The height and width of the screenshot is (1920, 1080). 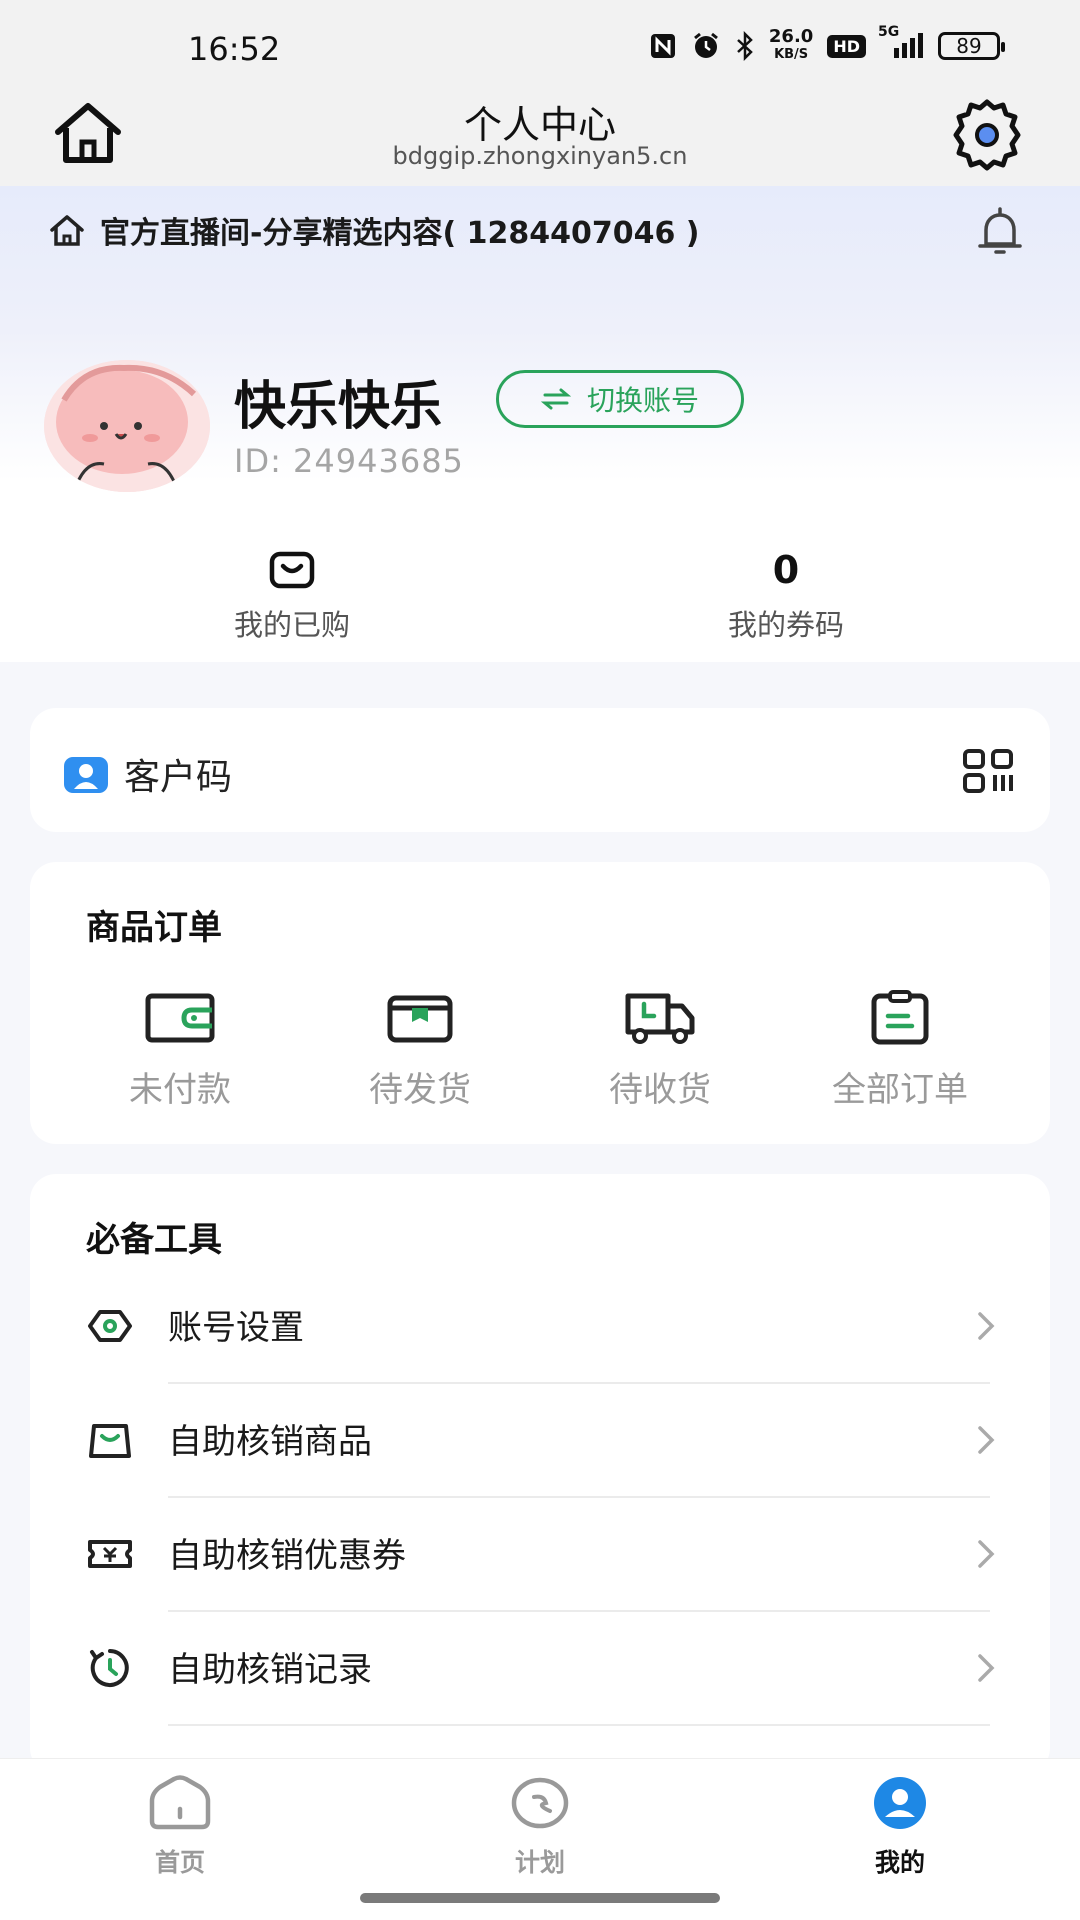 What do you see at coordinates (540, 1327) in the screenshot?
I see `tool-account-settings: 账号设置` at bounding box center [540, 1327].